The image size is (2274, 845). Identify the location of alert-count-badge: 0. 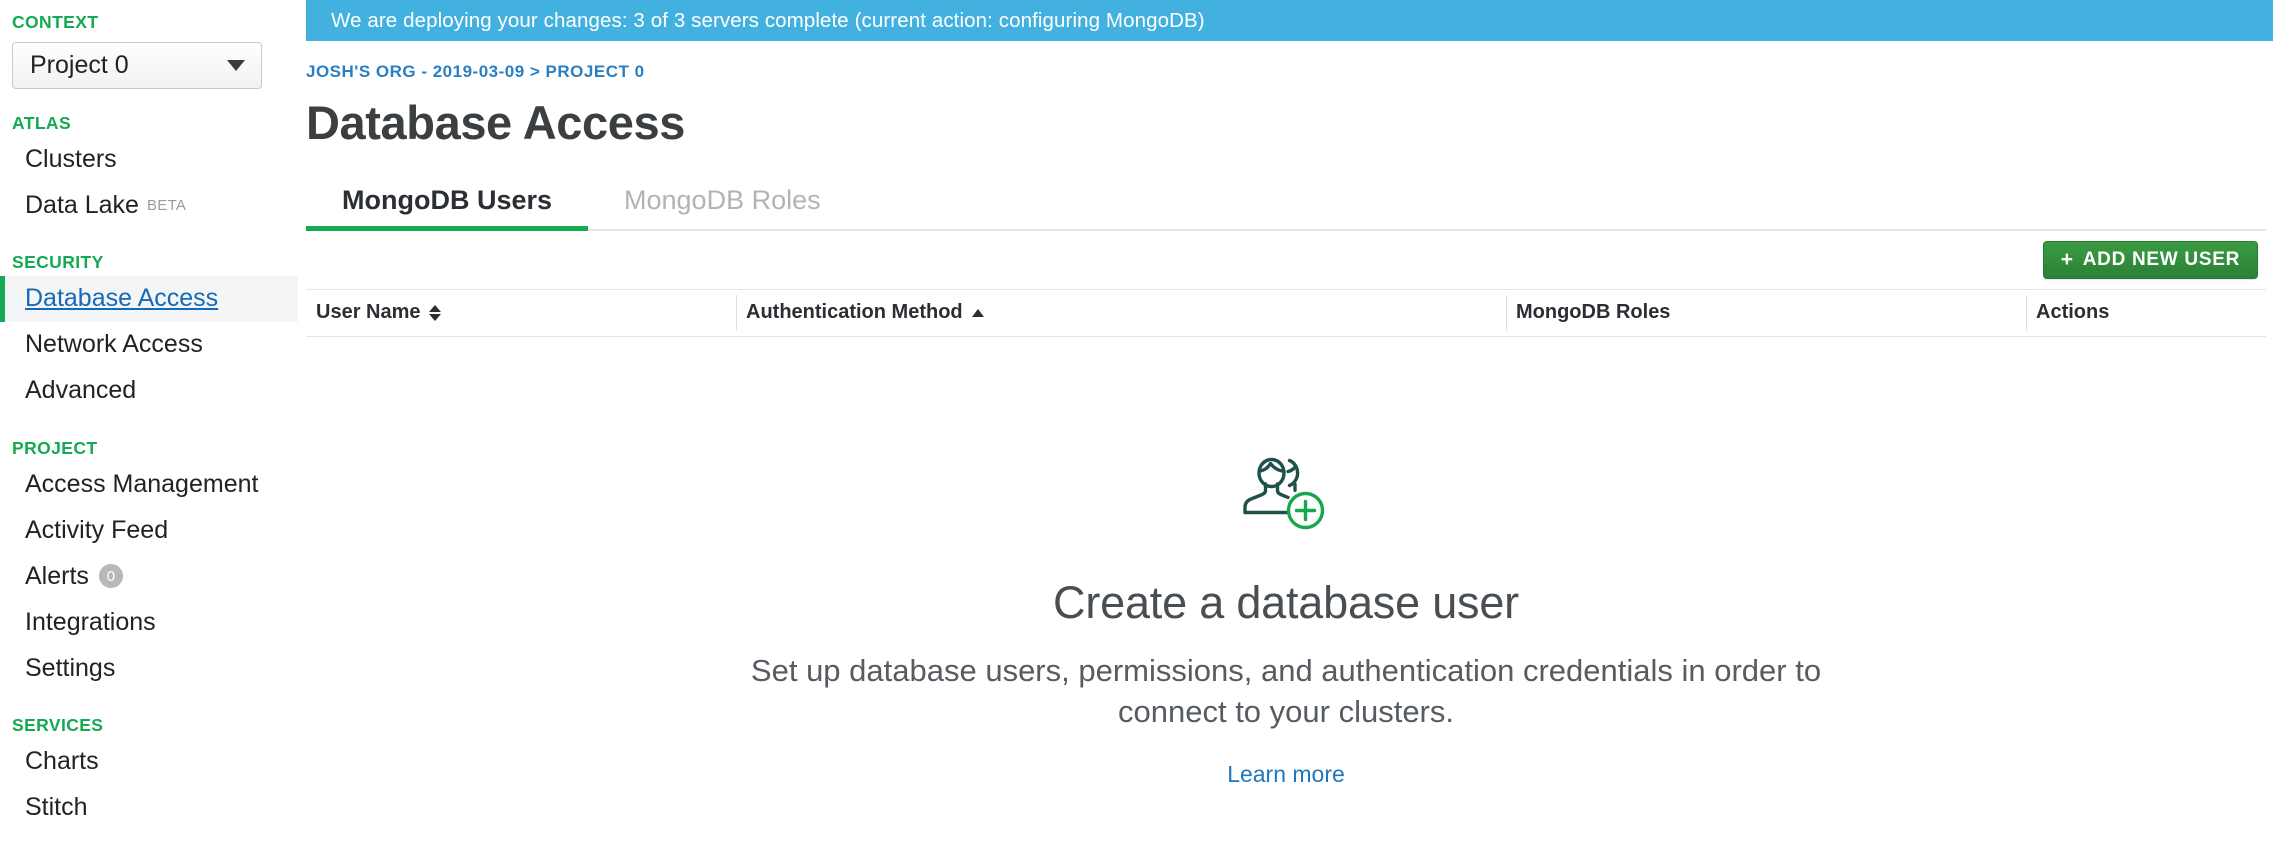
(110, 576).